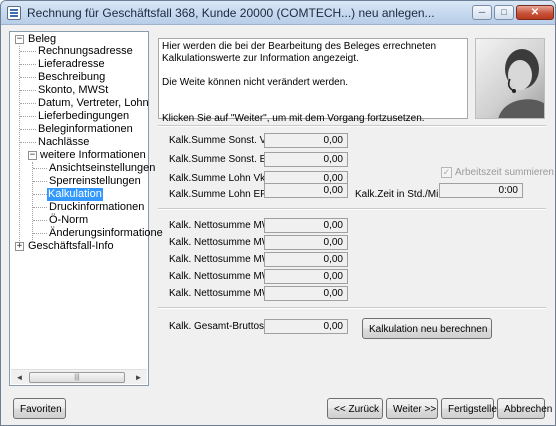  I want to click on minimize-button: ─, so click(482, 12).